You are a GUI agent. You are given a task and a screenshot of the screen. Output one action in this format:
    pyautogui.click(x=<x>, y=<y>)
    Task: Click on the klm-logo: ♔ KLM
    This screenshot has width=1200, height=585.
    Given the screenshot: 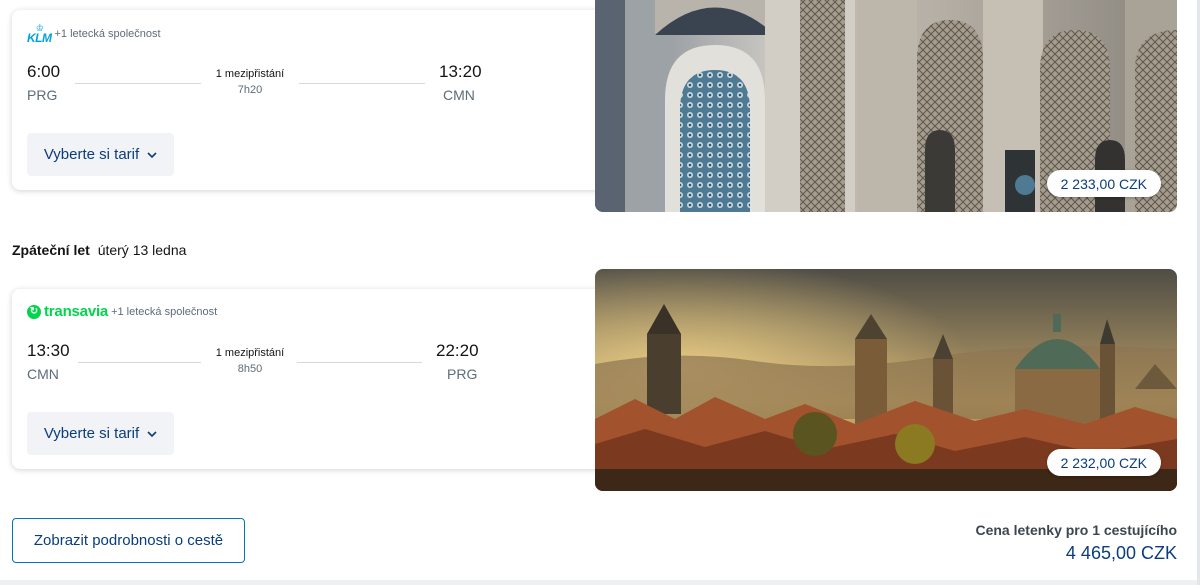 What is the action you would take?
    pyautogui.click(x=39, y=34)
    